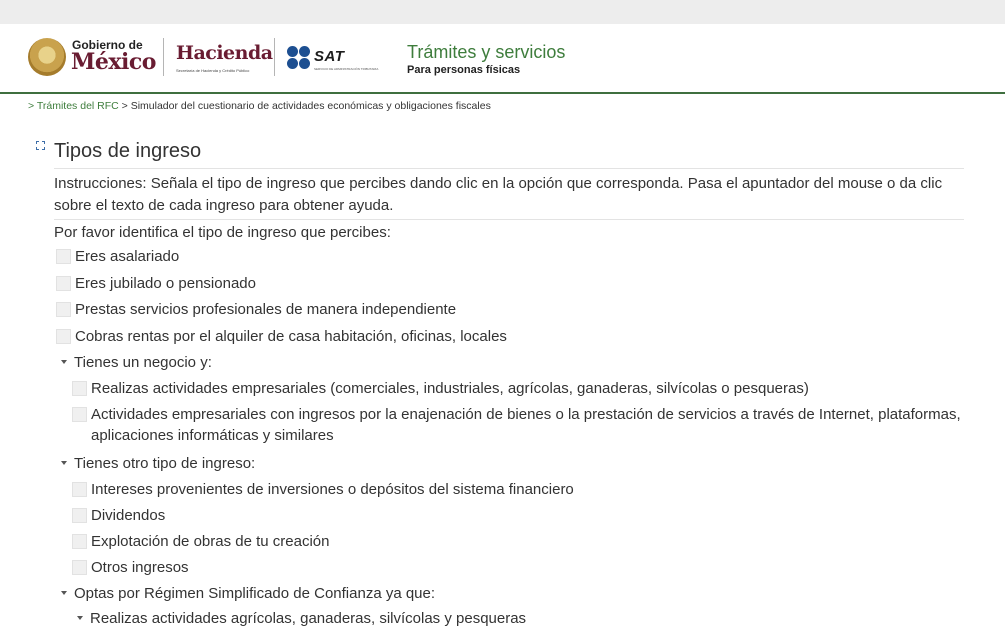 The width and height of the screenshot is (1005, 629). What do you see at coordinates (79, 489) in the screenshot?
I see `checkbox-intereses` at bounding box center [79, 489].